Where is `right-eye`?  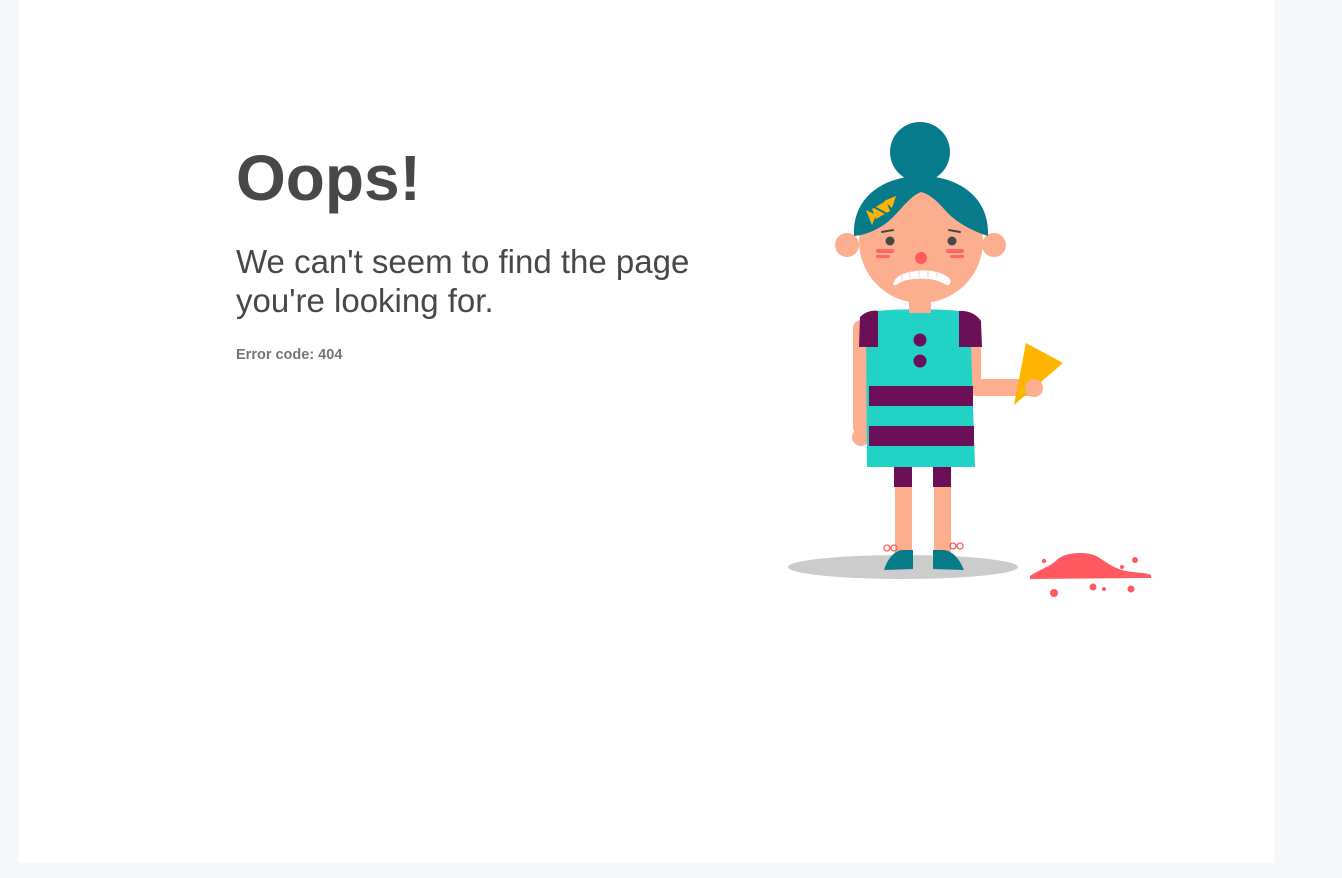
right-eye is located at coordinates (952, 241).